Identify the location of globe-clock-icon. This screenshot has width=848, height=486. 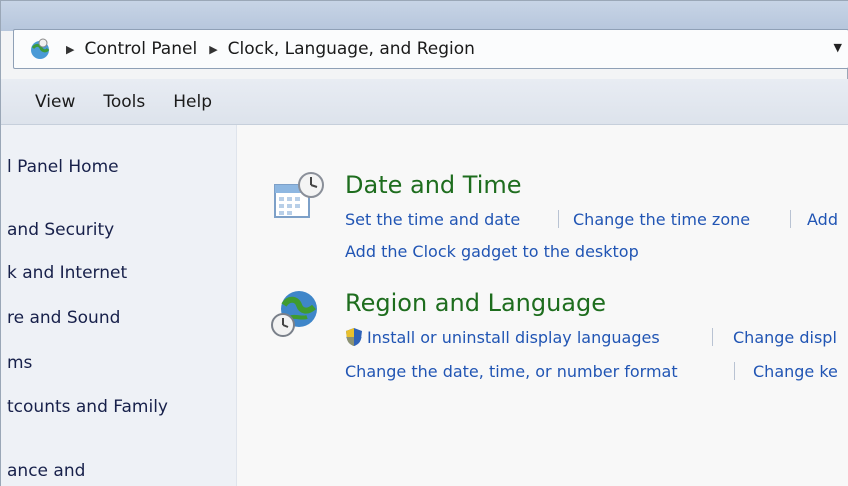
(295, 313).